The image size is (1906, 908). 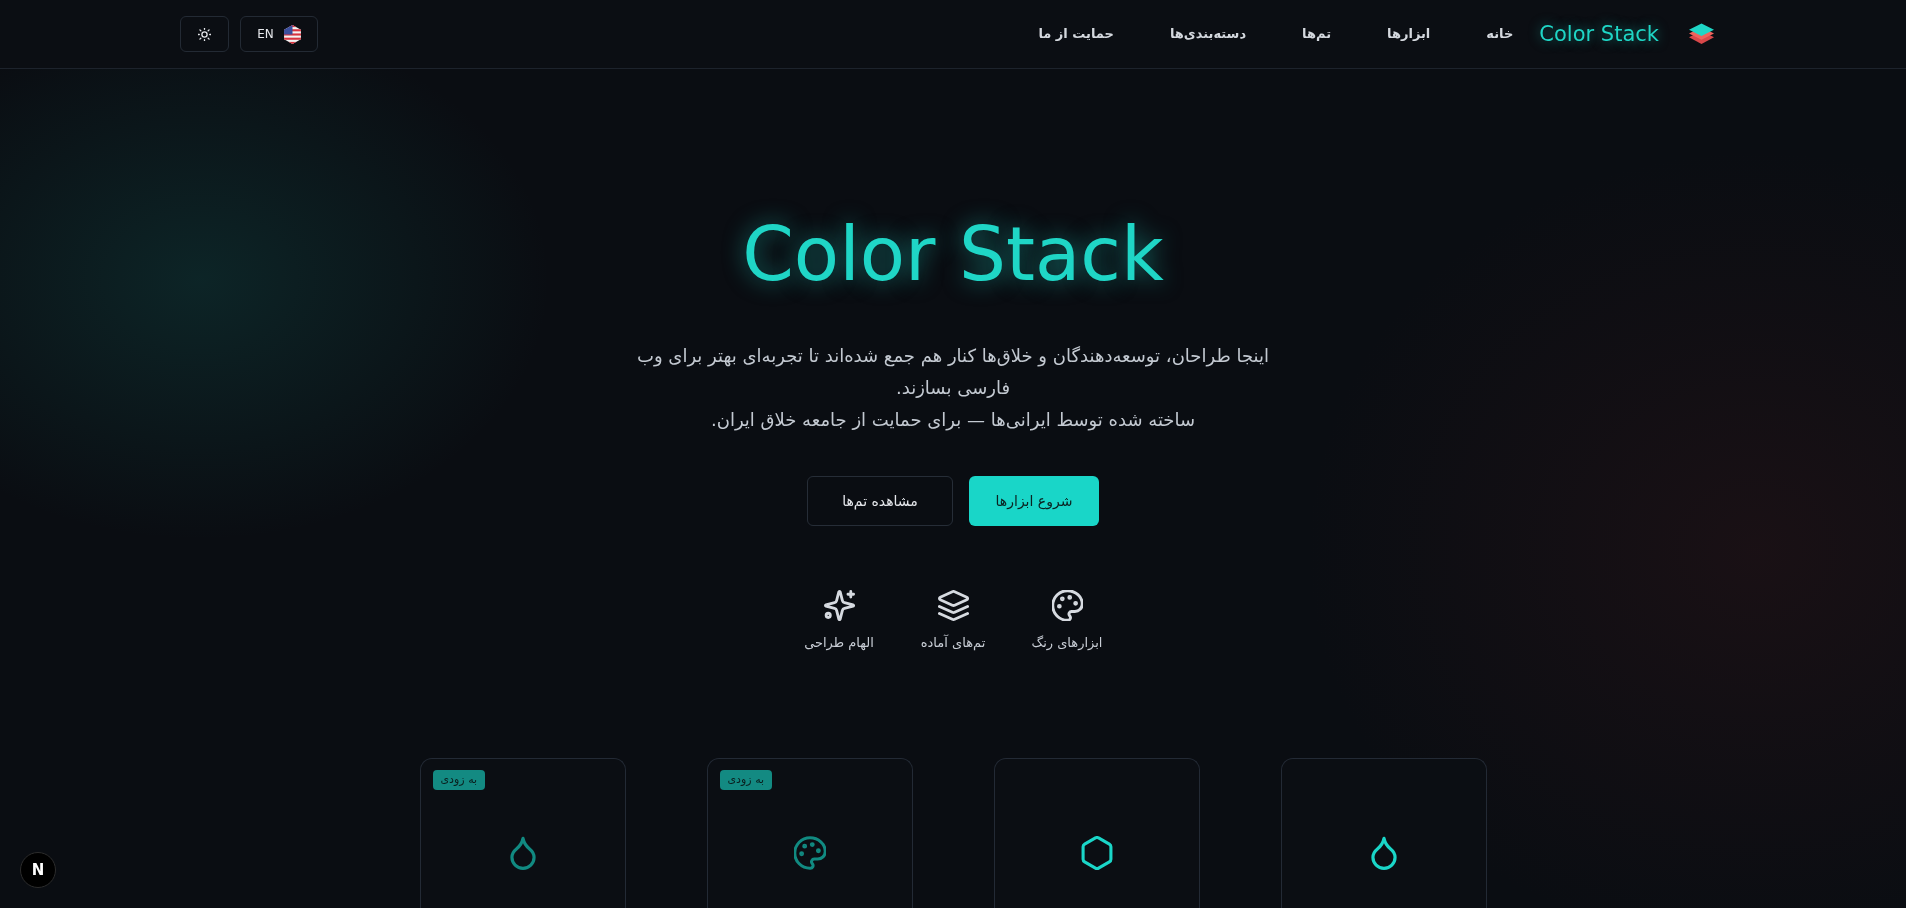 I want to click on layers-icon, so click(x=953, y=605).